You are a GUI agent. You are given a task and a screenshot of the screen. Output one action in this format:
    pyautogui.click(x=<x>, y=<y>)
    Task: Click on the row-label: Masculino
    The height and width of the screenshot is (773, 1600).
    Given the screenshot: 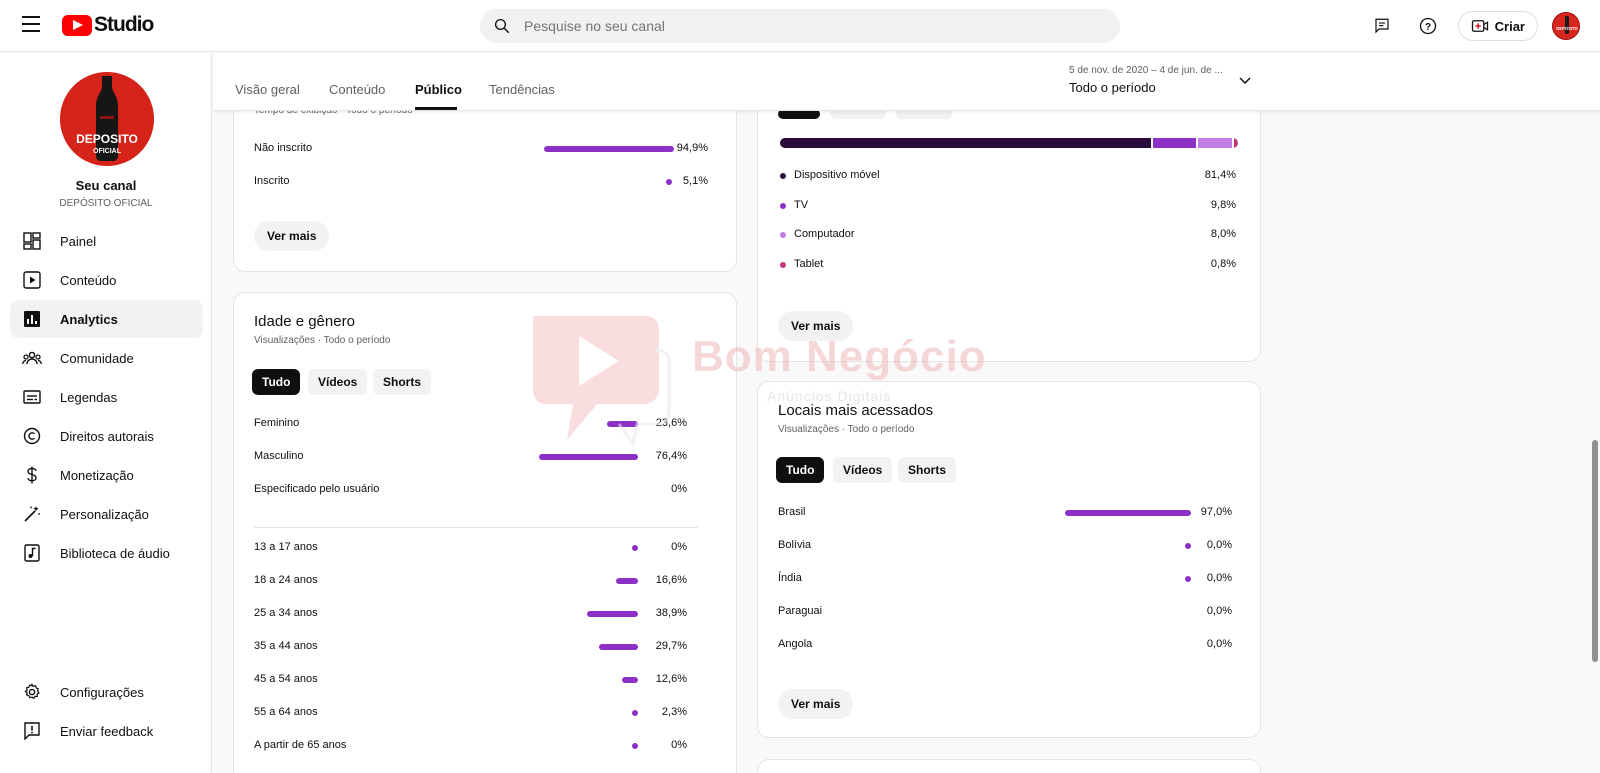 What is the action you would take?
    pyautogui.click(x=279, y=456)
    